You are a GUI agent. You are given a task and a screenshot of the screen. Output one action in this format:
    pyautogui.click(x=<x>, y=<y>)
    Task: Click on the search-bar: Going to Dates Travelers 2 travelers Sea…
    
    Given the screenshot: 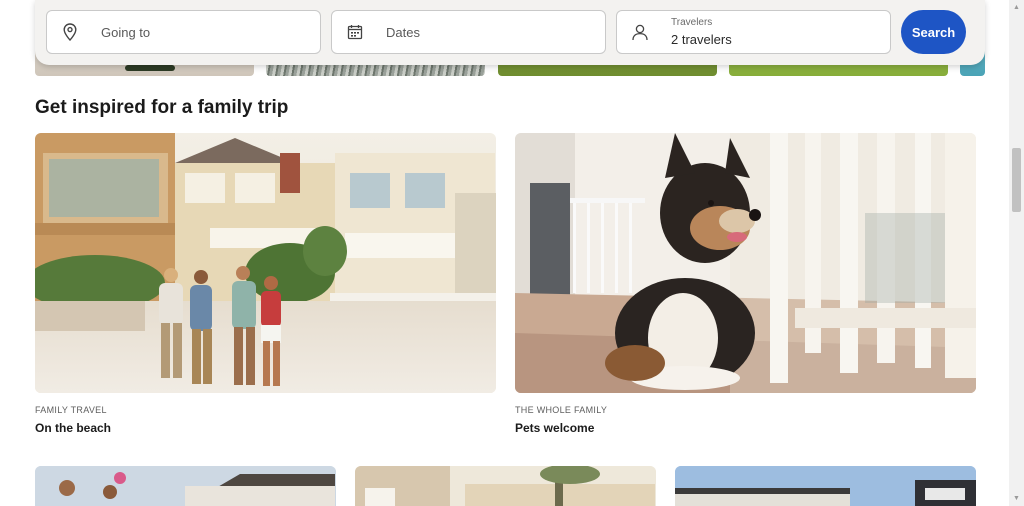 What is the action you would take?
    pyautogui.click(x=510, y=32)
    